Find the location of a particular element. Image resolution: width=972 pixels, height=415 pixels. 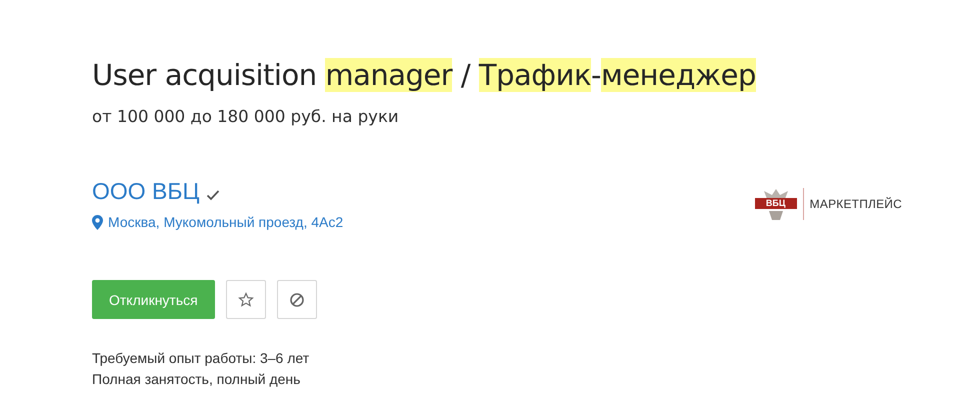

favorite-button is located at coordinates (246, 299).